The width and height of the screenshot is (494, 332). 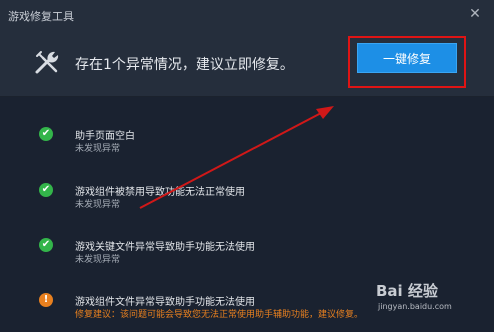 I want to click on watermark-url: jingyan.baidu.com, so click(x=415, y=306).